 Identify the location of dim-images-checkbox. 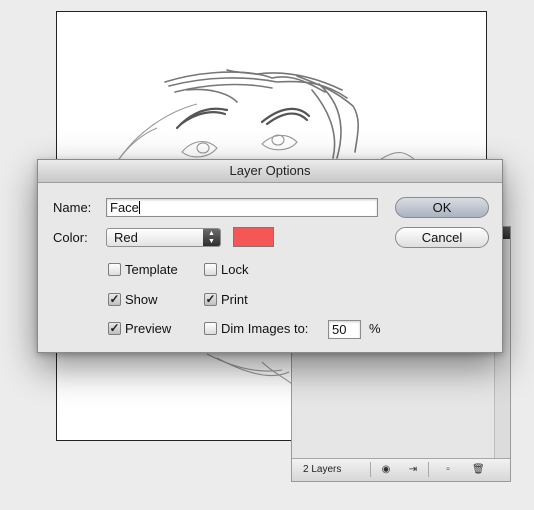
(210, 328).